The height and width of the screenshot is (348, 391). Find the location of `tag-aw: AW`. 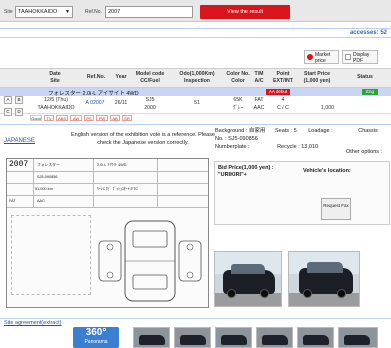

tag-aw: AW is located at coordinates (76, 118).